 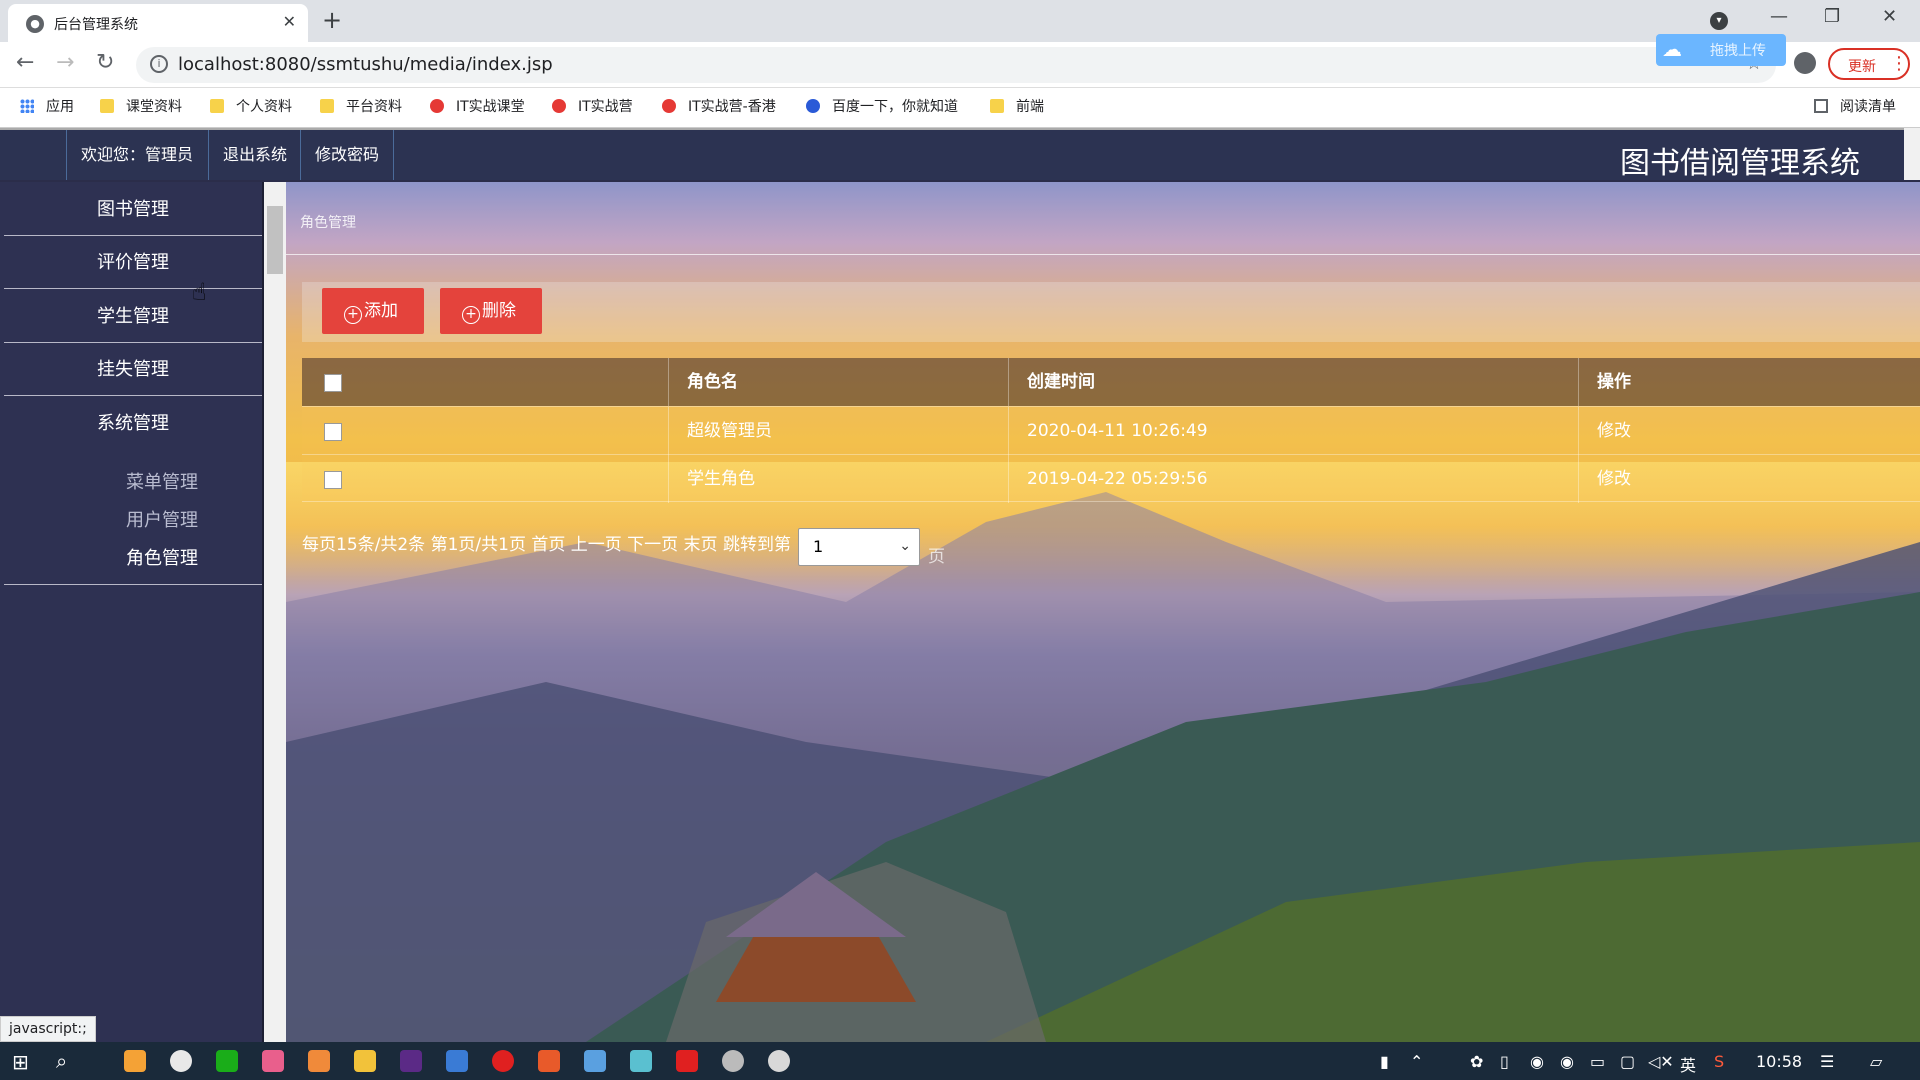 I want to click on restore-icon: ❐, so click(x=1832, y=16).